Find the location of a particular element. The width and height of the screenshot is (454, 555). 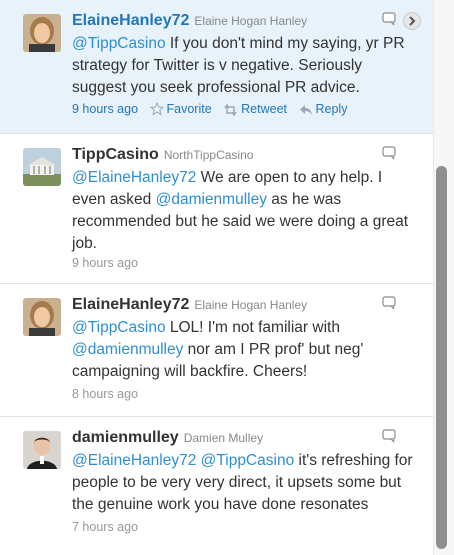

full-name: Damien Mulley is located at coordinates (223, 438).